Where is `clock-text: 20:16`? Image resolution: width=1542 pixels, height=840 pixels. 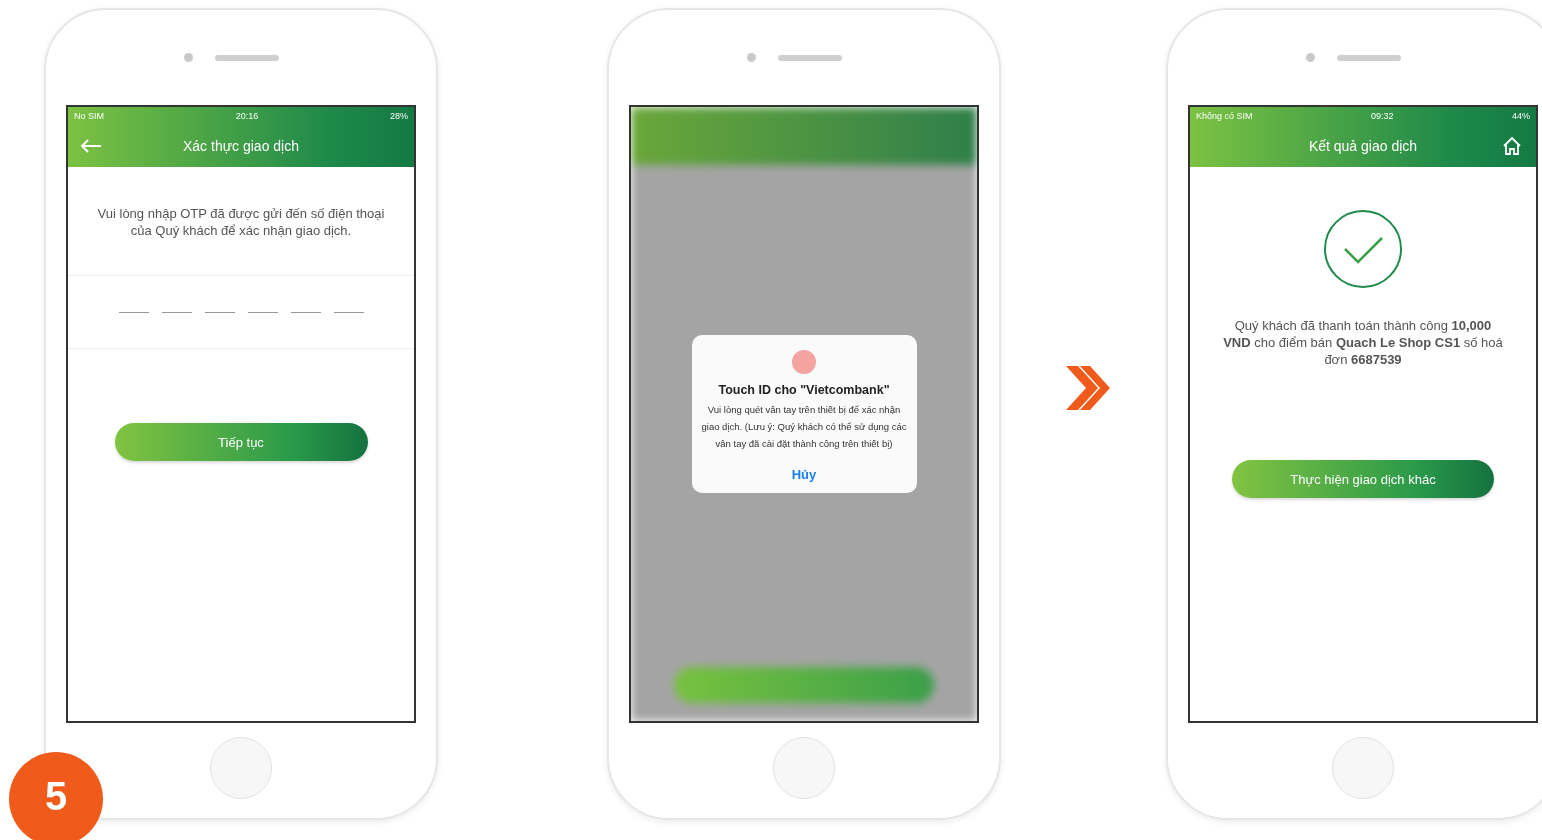 clock-text: 20:16 is located at coordinates (247, 117).